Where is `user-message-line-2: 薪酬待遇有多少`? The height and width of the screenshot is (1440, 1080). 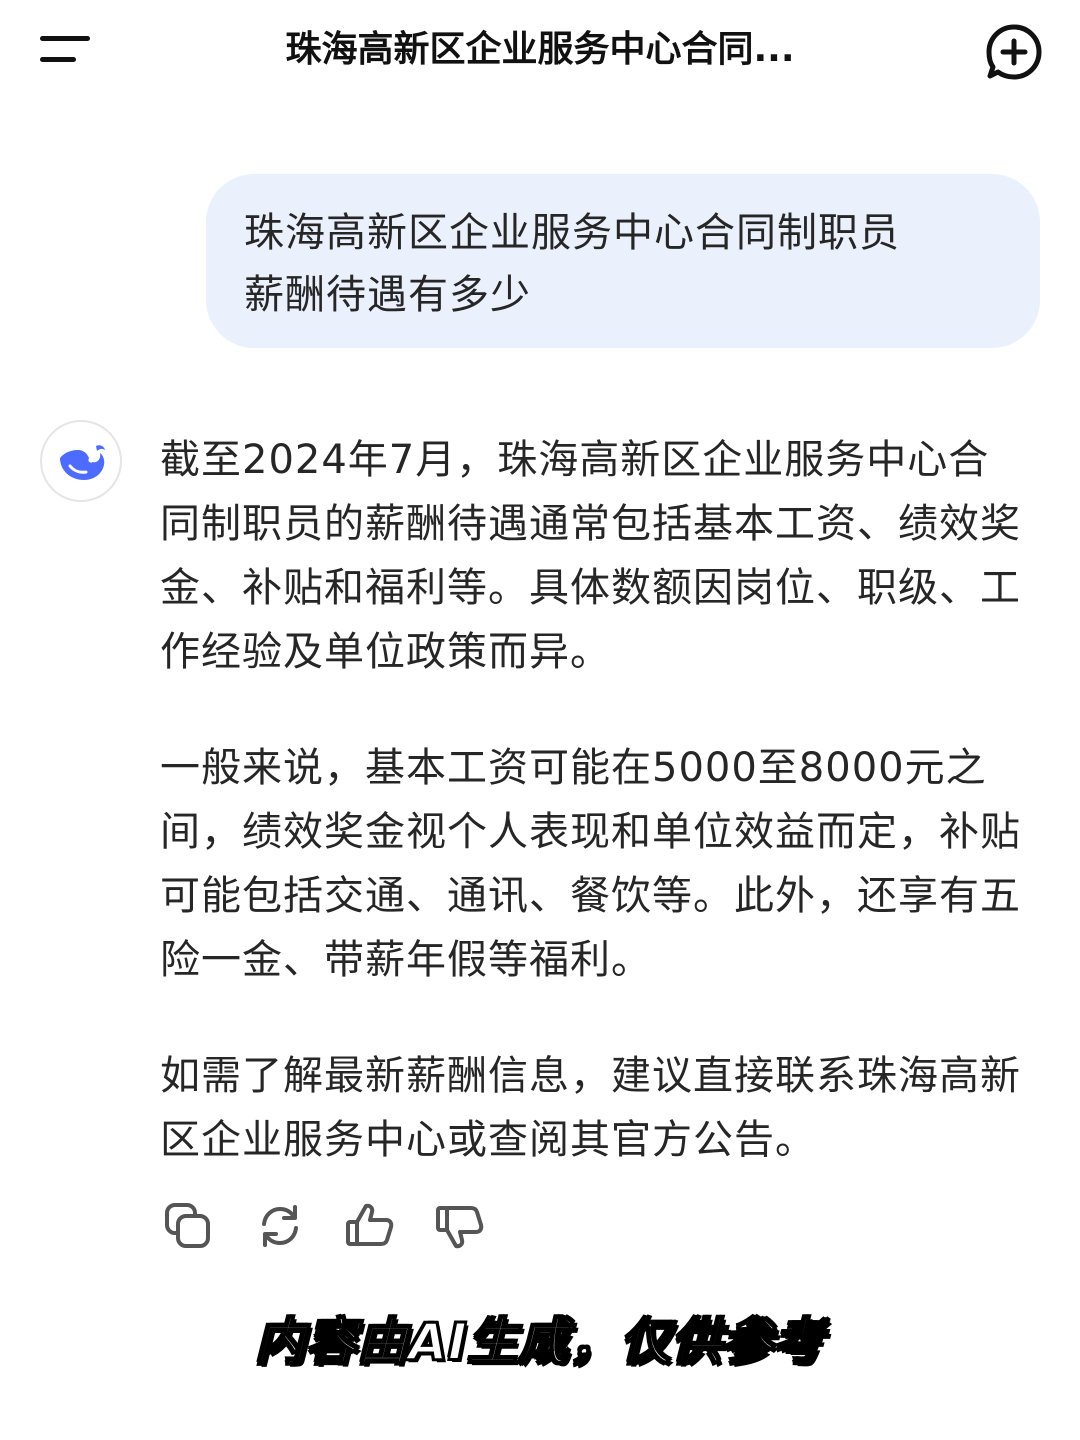
user-message-line-2: 薪酬待遇有多少 is located at coordinates (387, 295).